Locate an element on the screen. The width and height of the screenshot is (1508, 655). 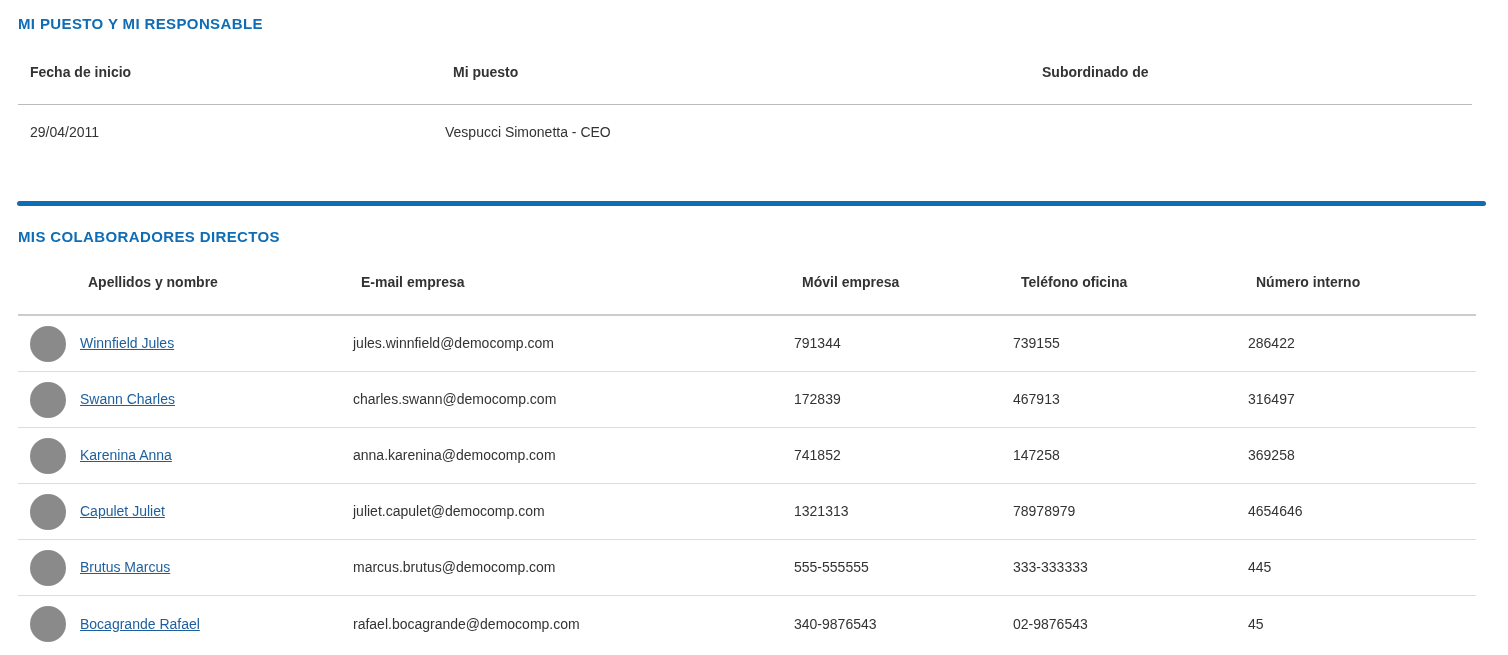
table-cell: 791344 is located at coordinates (817, 343).